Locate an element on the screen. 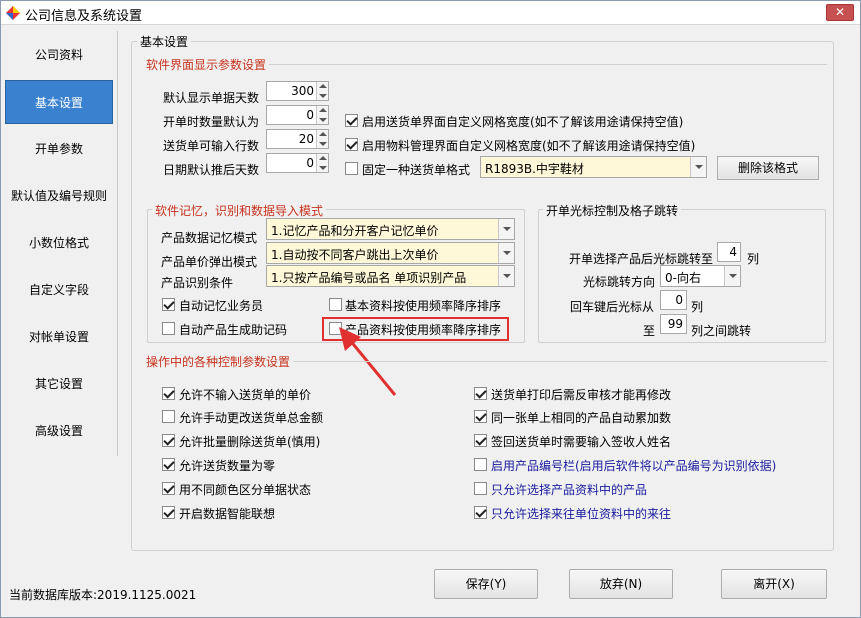 The image size is (861, 618). price-popup-label: 产品单价弹出模式 is located at coordinates (209, 262).